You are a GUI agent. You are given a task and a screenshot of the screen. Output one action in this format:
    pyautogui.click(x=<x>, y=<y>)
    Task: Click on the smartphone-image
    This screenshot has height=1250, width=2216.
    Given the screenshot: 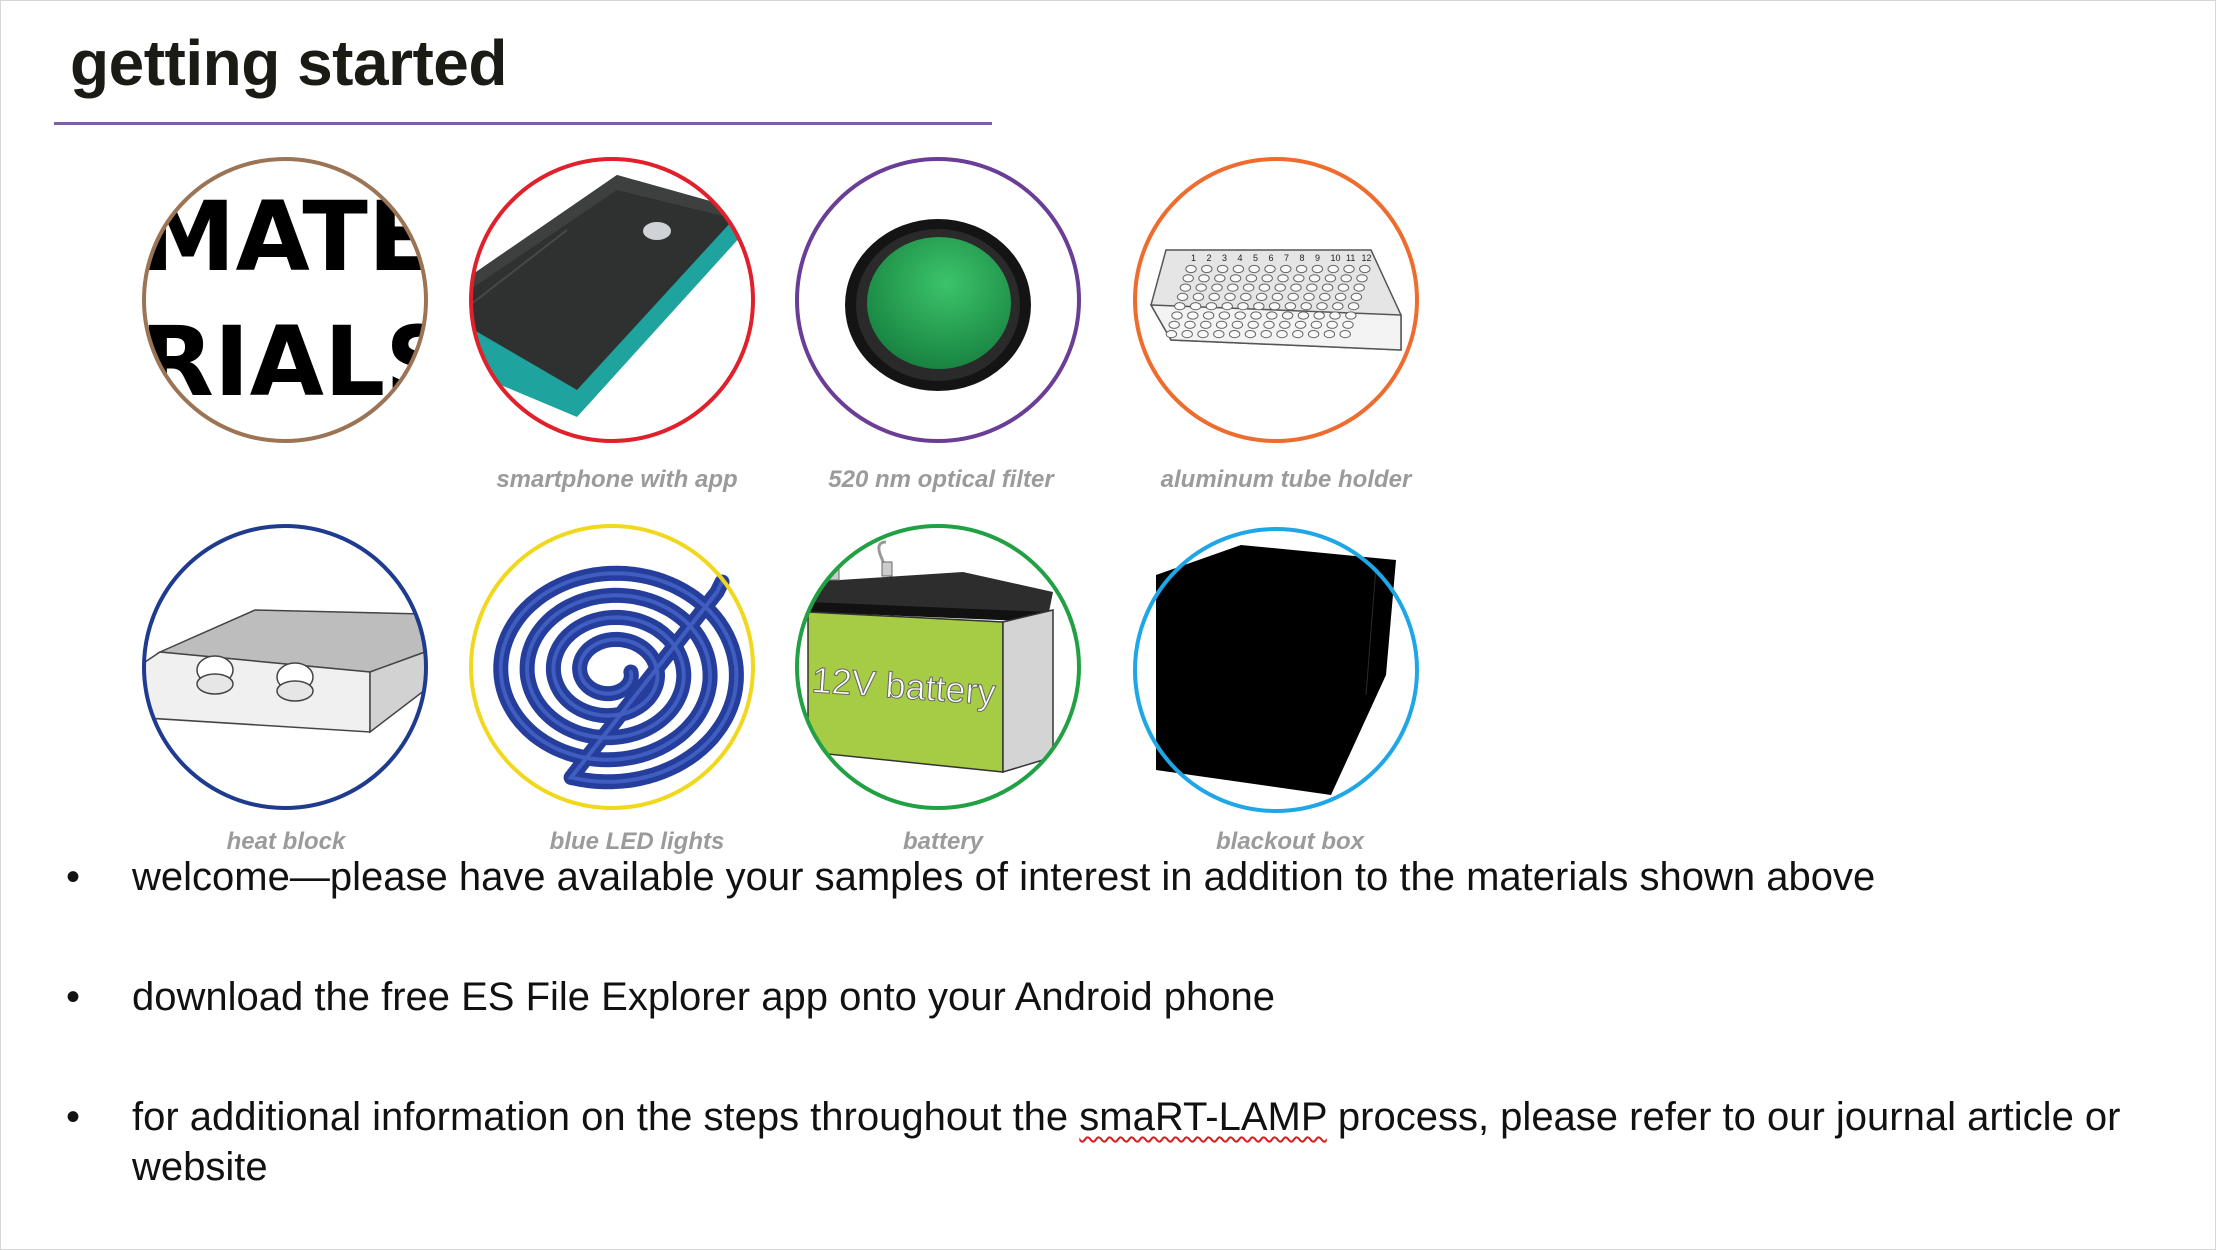 What is the action you would take?
    pyautogui.click(x=612, y=300)
    